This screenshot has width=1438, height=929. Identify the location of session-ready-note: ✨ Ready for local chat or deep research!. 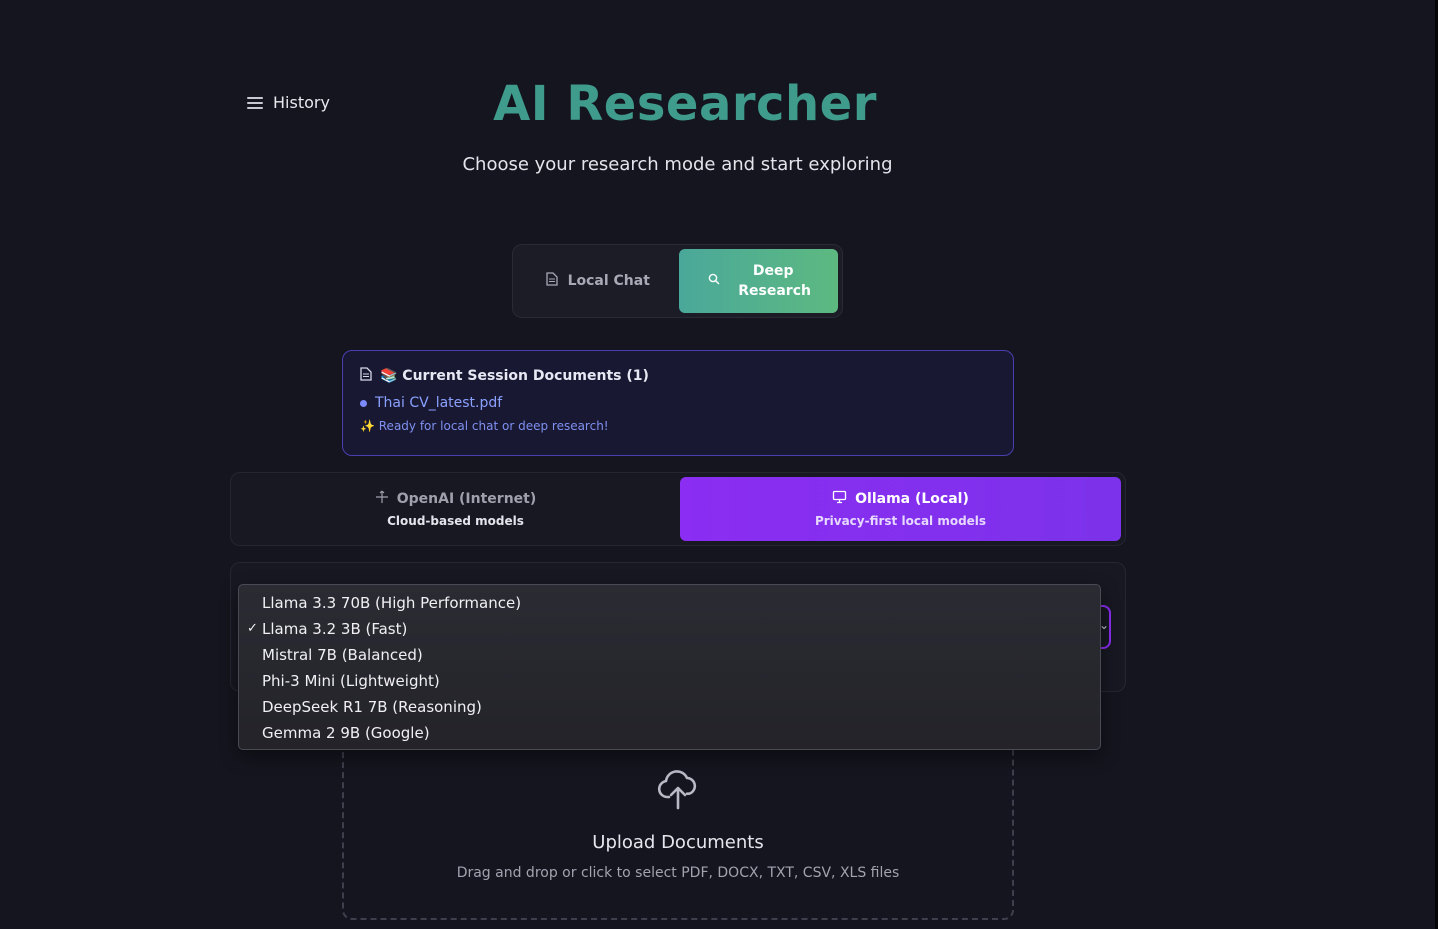
(484, 426).